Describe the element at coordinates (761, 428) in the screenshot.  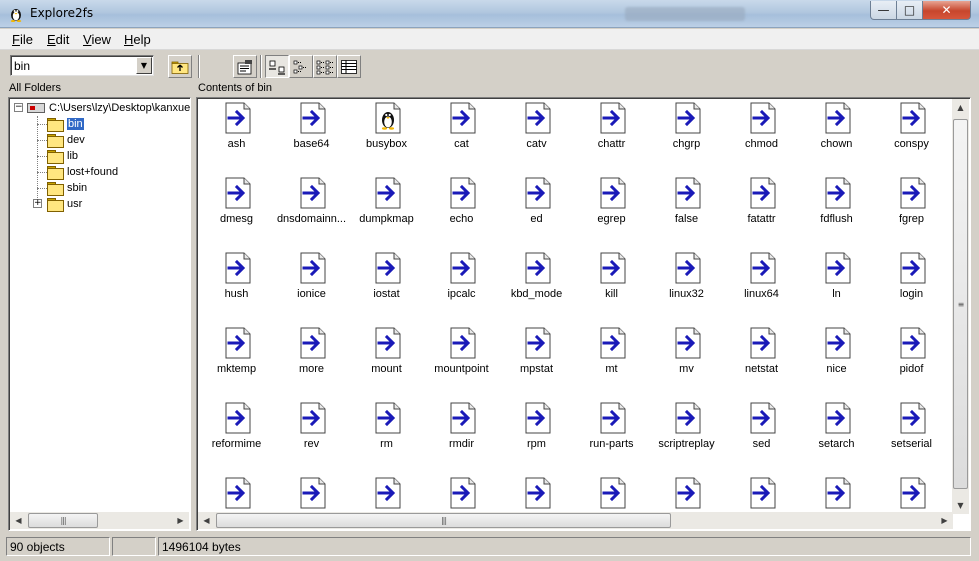
I see `file-item: sed` at that location.